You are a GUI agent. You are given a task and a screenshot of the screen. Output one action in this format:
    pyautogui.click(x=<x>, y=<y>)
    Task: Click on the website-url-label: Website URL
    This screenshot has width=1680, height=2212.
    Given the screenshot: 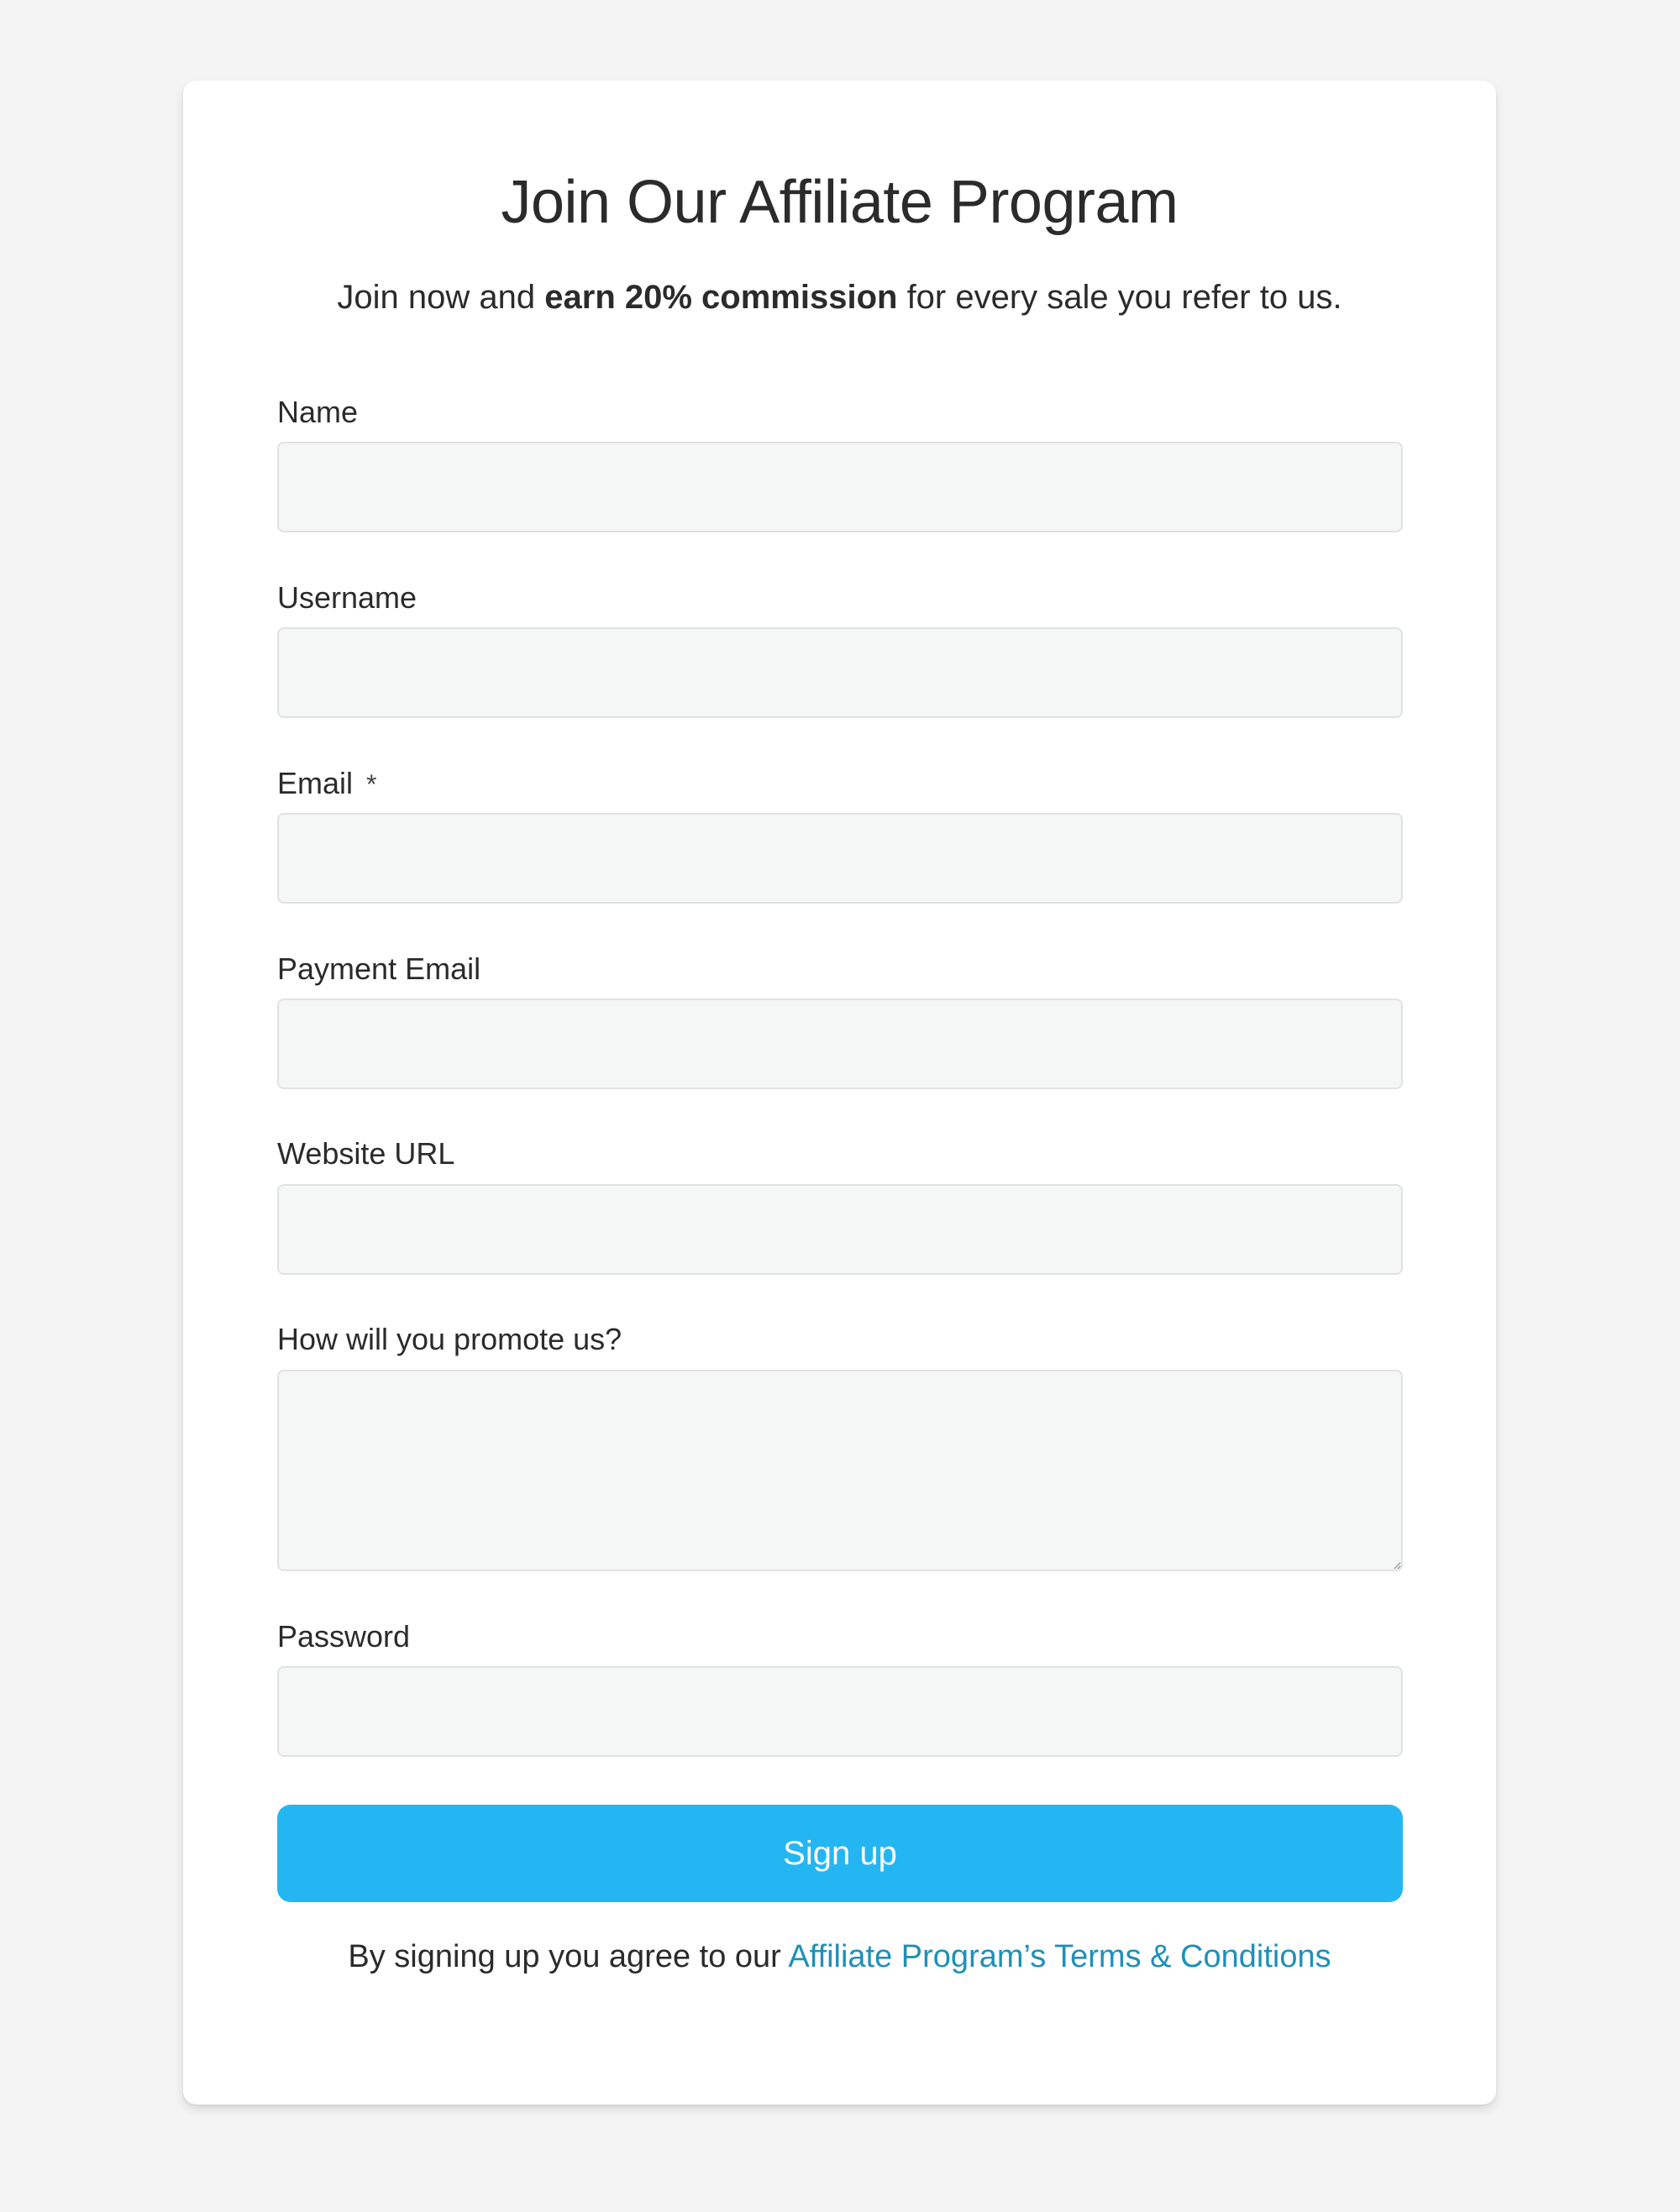 What is the action you would take?
    pyautogui.click(x=366, y=1153)
    